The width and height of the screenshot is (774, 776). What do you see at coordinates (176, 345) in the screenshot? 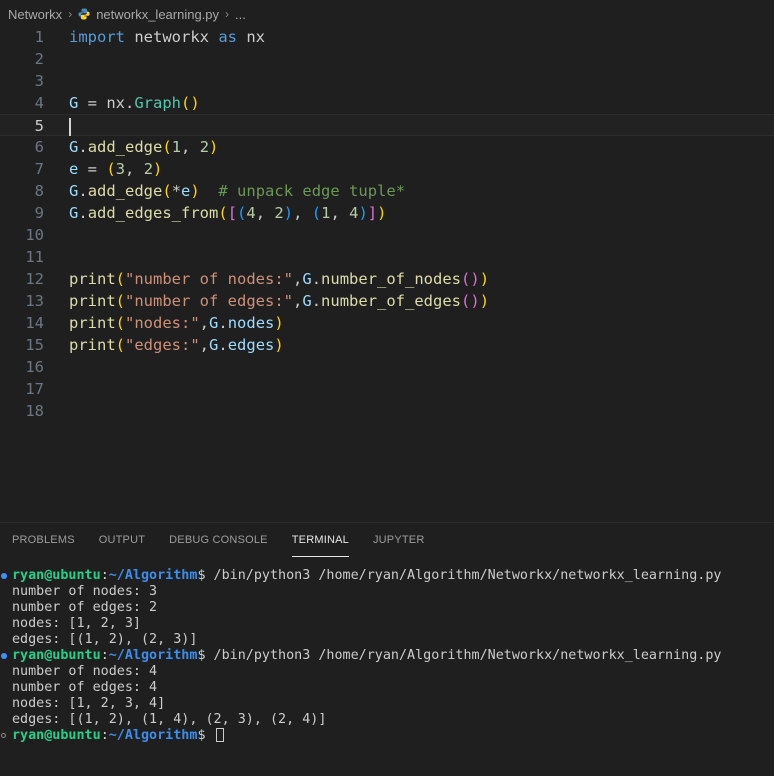
I see `code-text: print("edges:",G.edges)` at bounding box center [176, 345].